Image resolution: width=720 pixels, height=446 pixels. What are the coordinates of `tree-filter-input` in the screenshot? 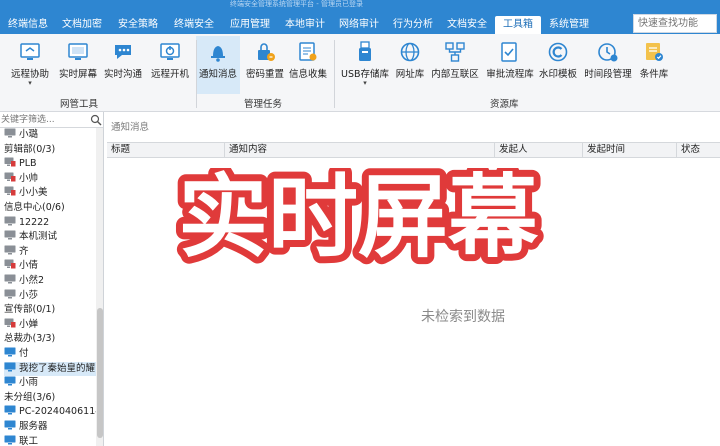 It's located at (44, 120).